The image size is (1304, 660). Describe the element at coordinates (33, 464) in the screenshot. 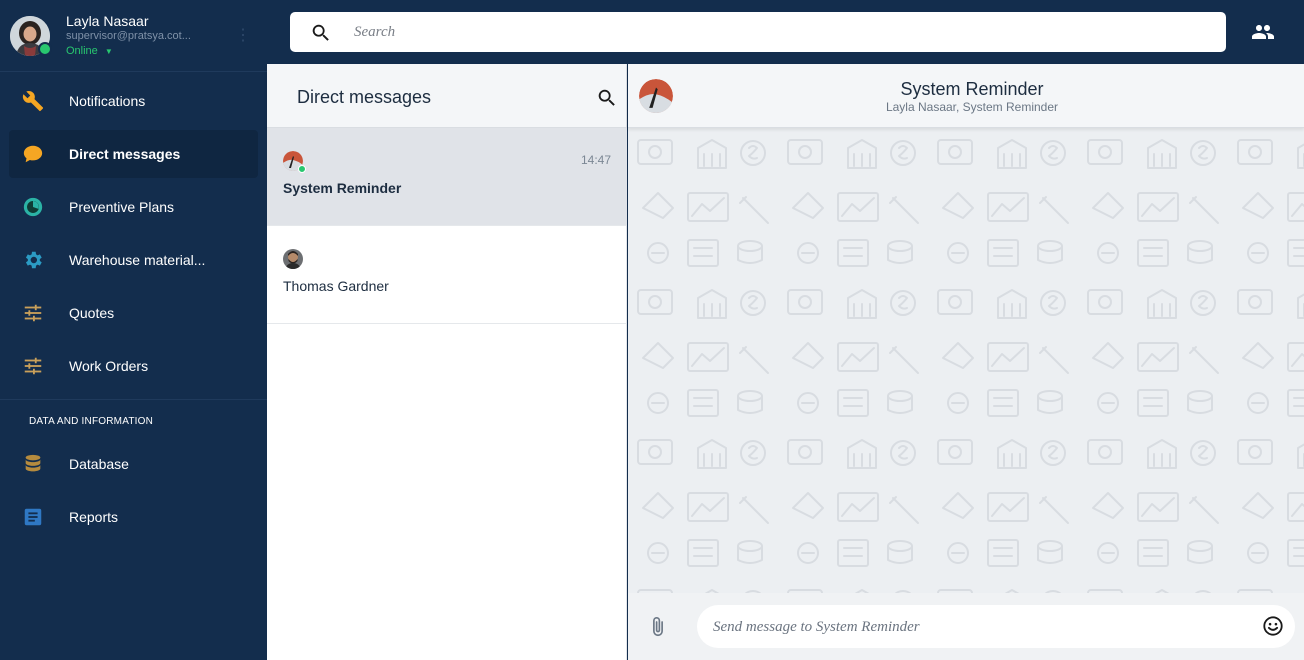

I see `database-icon` at that location.